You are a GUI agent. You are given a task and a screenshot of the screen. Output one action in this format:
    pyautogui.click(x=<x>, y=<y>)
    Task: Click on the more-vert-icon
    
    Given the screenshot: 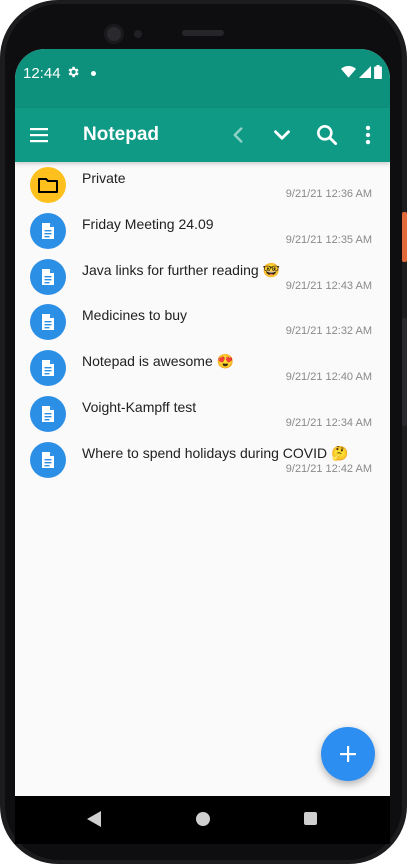 What is the action you would take?
    pyautogui.click(x=368, y=135)
    